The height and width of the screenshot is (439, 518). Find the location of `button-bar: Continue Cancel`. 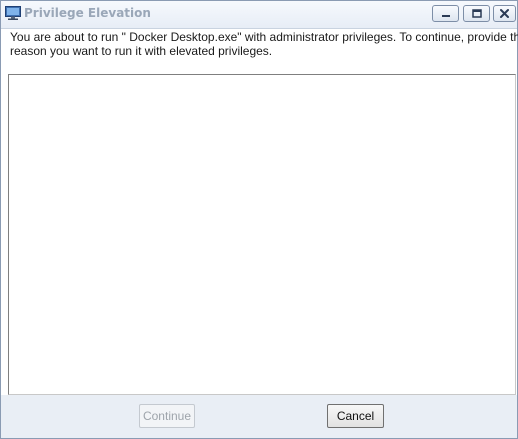

button-bar: Continue Cancel is located at coordinates (259, 416).